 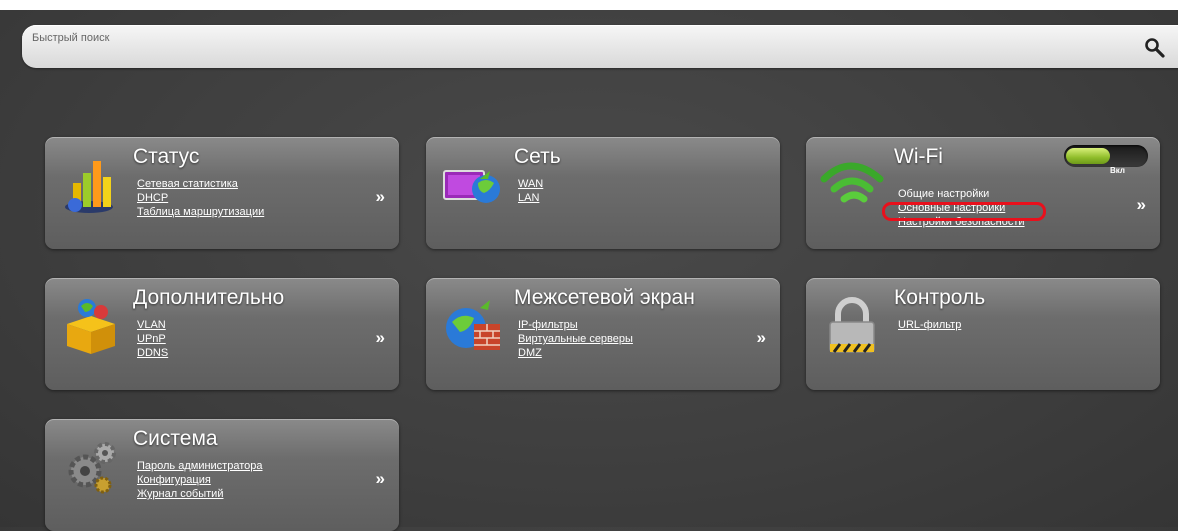 What do you see at coordinates (200, 494) in the screenshot?
I see `link-event-log: Журнал событий` at bounding box center [200, 494].